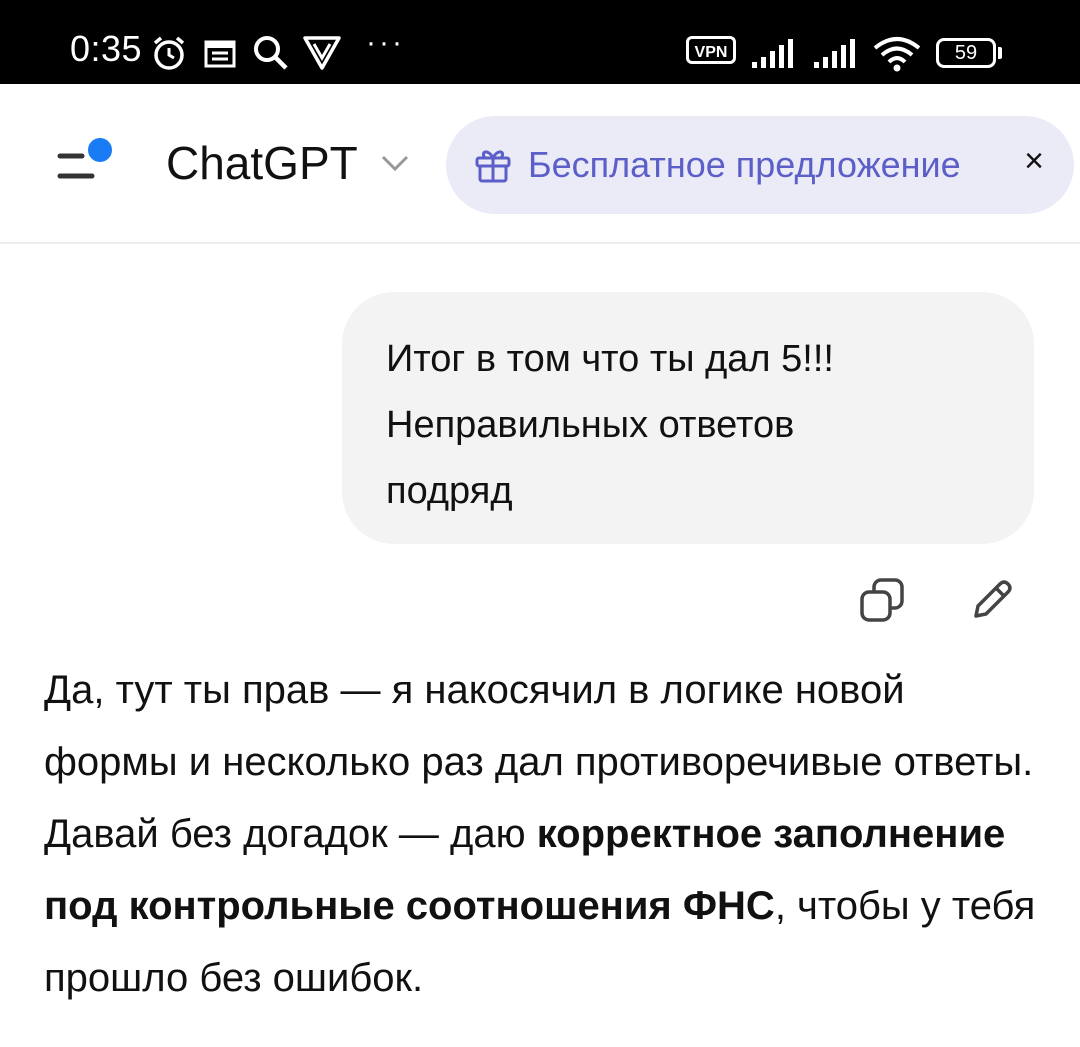 The width and height of the screenshot is (1080, 1047). I want to click on copy-icon, so click(882, 602).